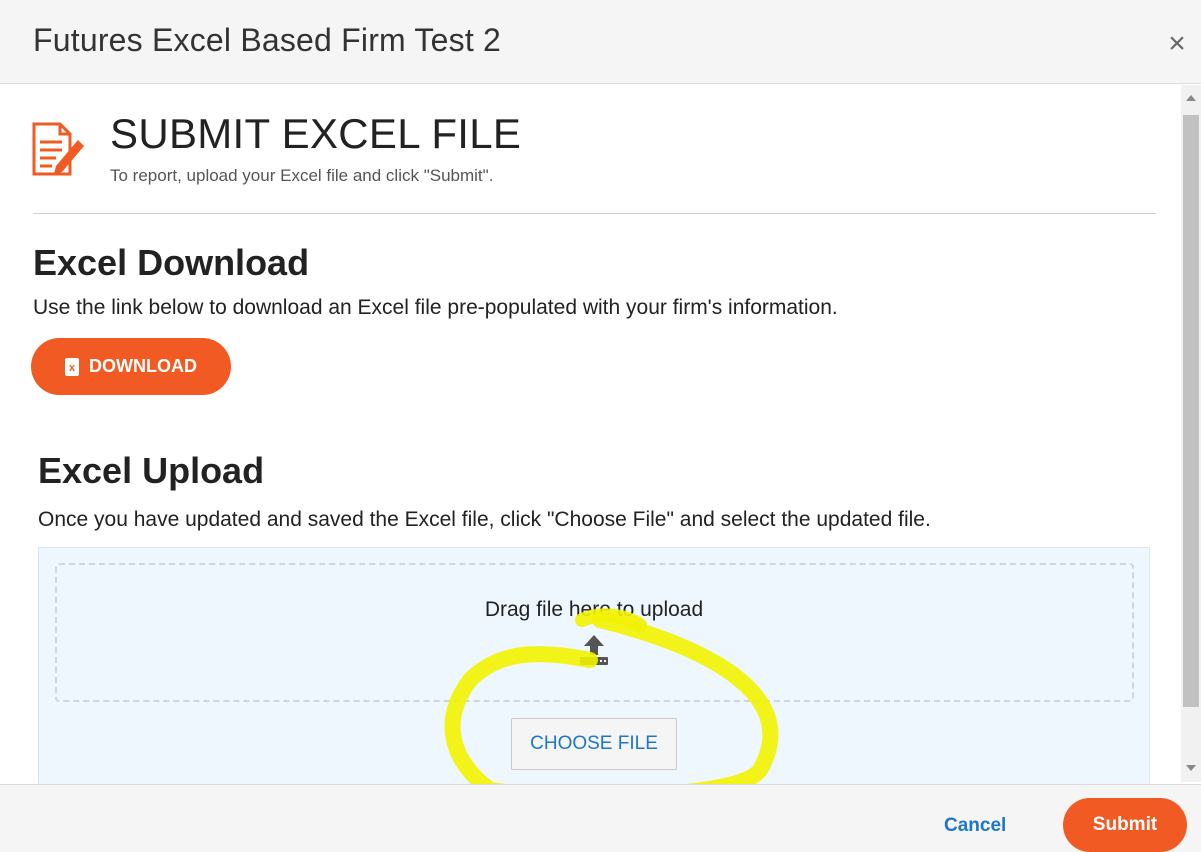 The image size is (1201, 852). I want to click on download-button: x DOWNLOAD, so click(131, 366).